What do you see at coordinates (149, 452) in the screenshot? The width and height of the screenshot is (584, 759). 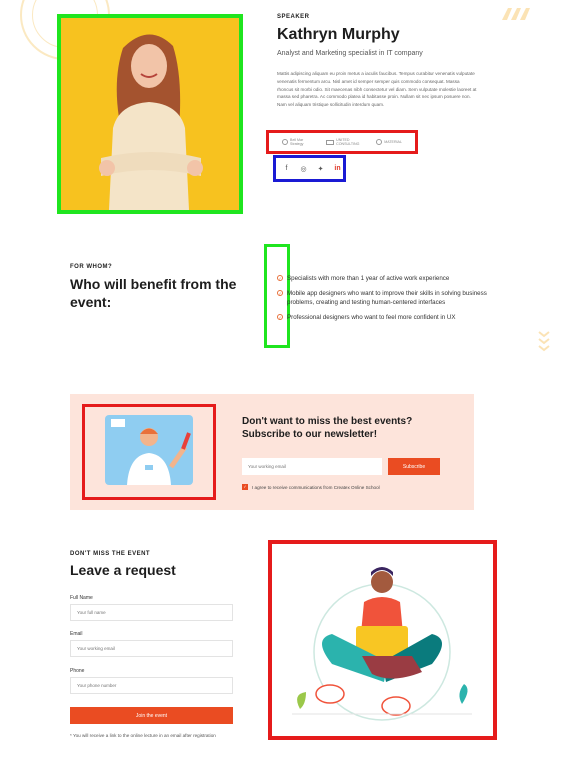 I see `newsletter-illustration` at bounding box center [149, 452].